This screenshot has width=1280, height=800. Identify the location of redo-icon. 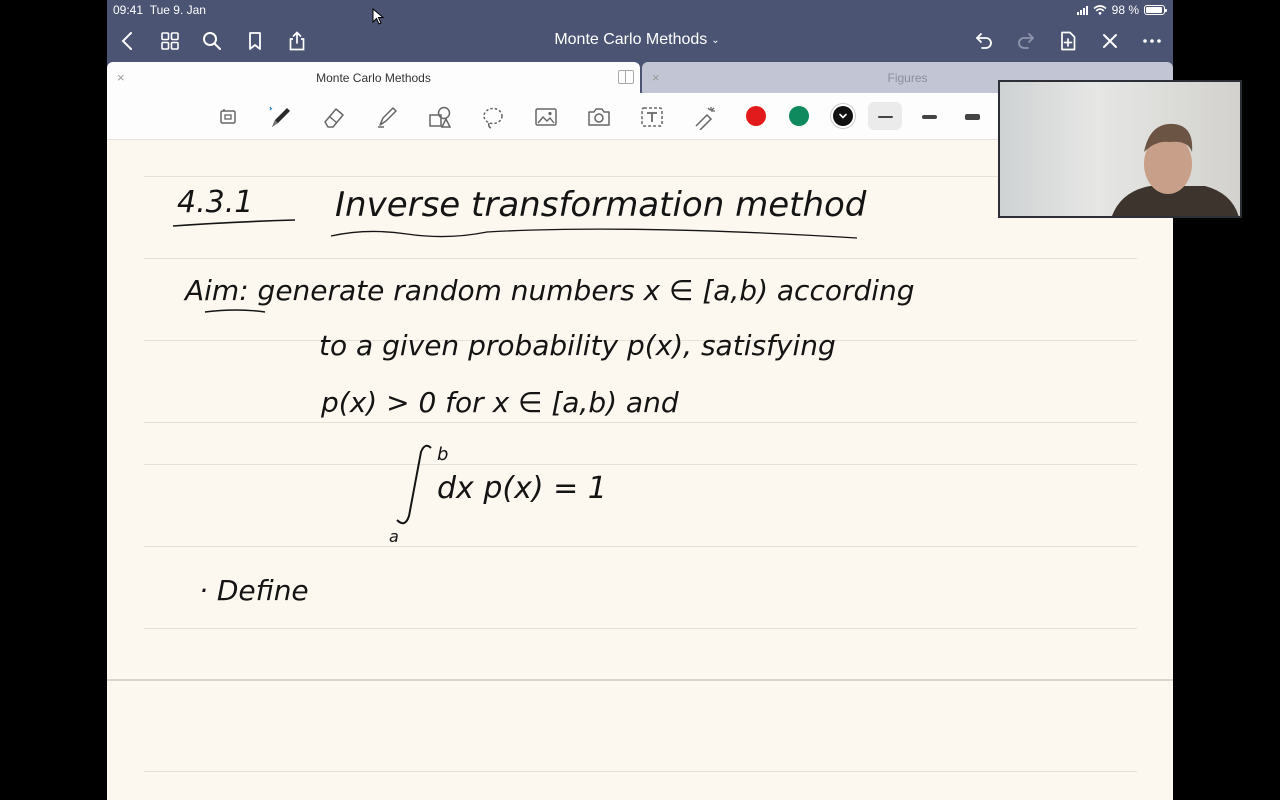
(1026, 41).